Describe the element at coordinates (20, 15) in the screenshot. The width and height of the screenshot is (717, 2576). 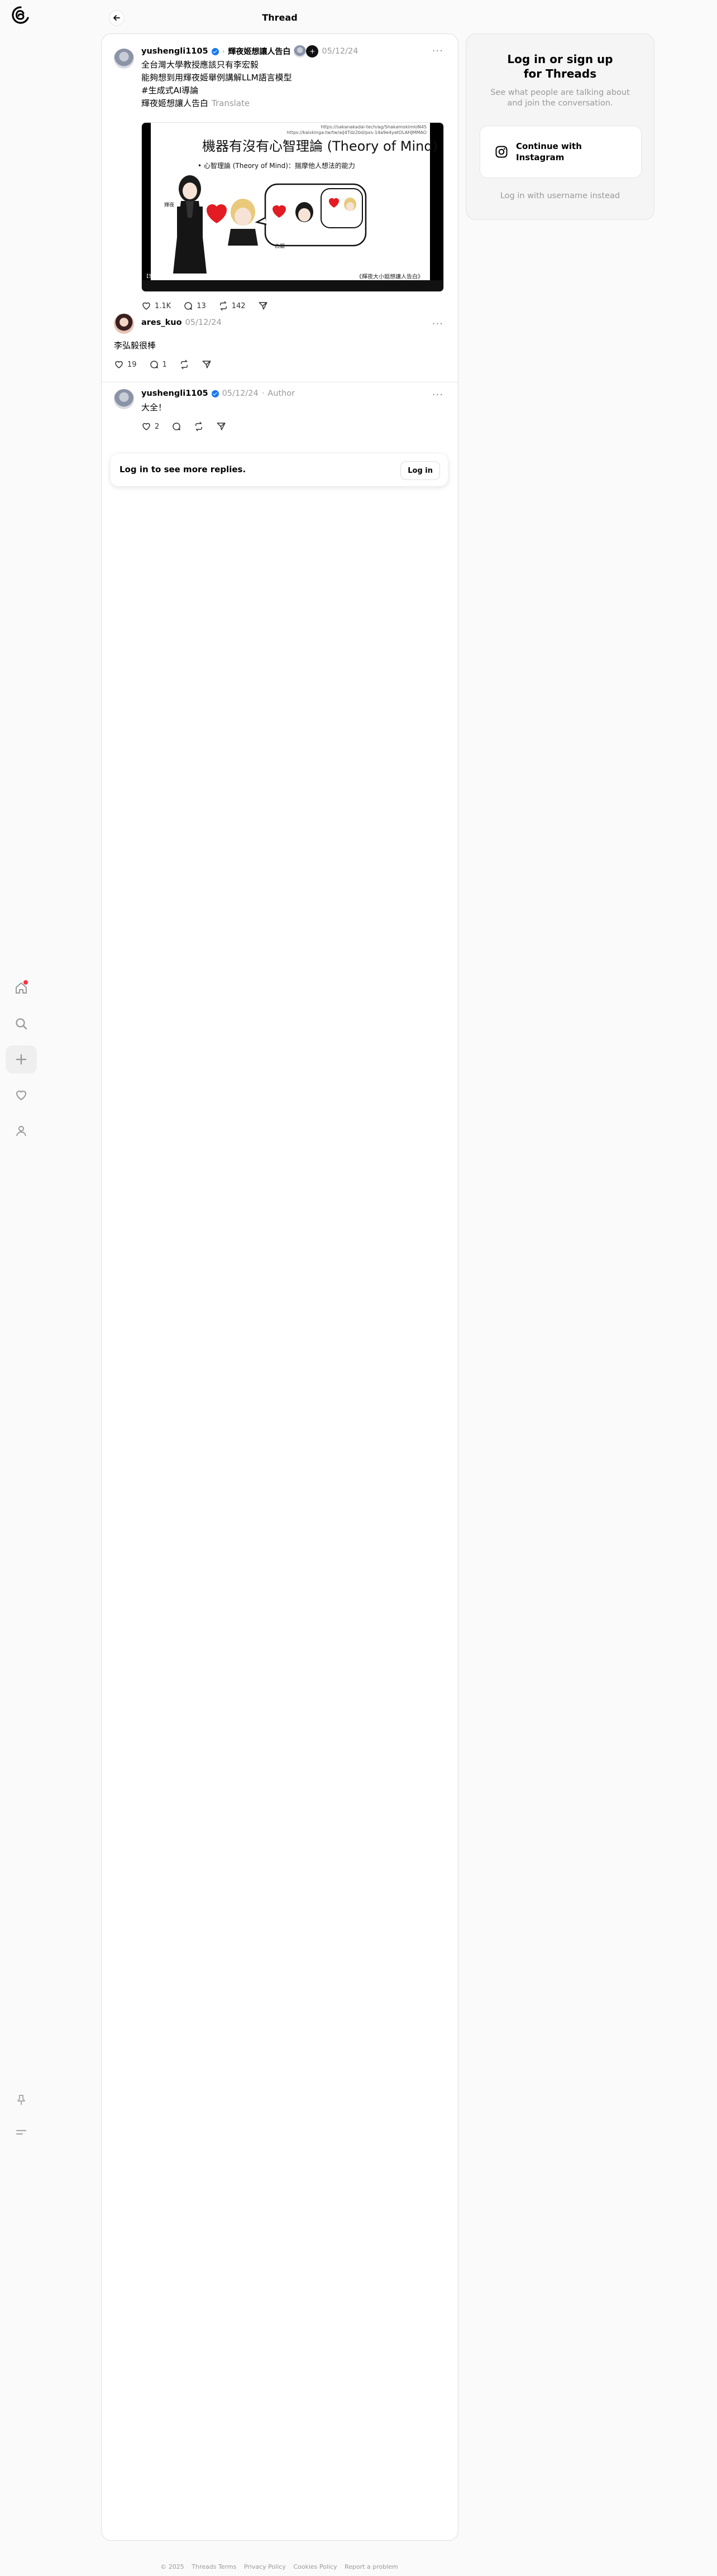
I see `threads-logo-icon` at that location.